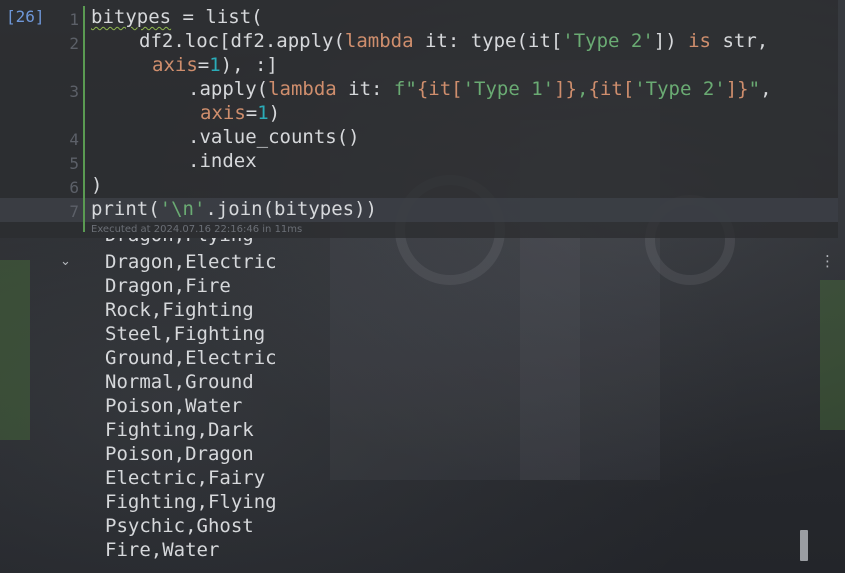 The image size is (845, 573). I want to click on line-number: 5, so click(74, 163).